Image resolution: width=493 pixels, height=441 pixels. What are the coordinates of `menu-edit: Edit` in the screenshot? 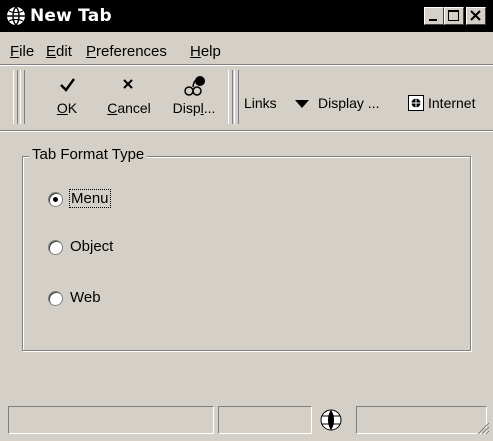 It's located at (59, 51).